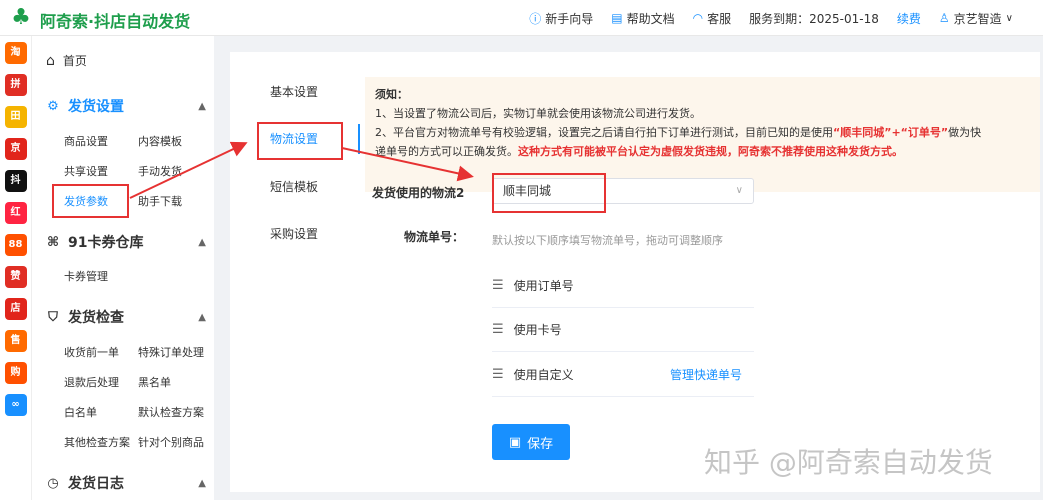 Image resolution: width=1043 pixels, height=500 pixels. What do you see at coordinates (301, 170) in the screenshot?
I see `annotation-arrows` at bounding box center [301, 170].